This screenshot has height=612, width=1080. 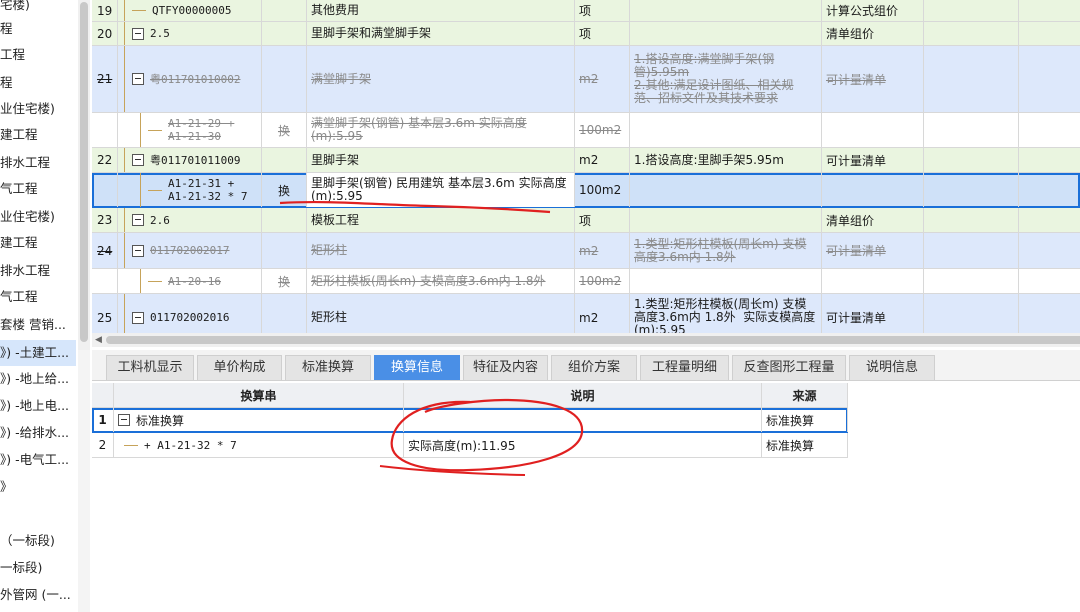 I want to click on table-row: 19 QTFY00000005 其他费用 项 计算公式组价, so click(x=586, y=11).